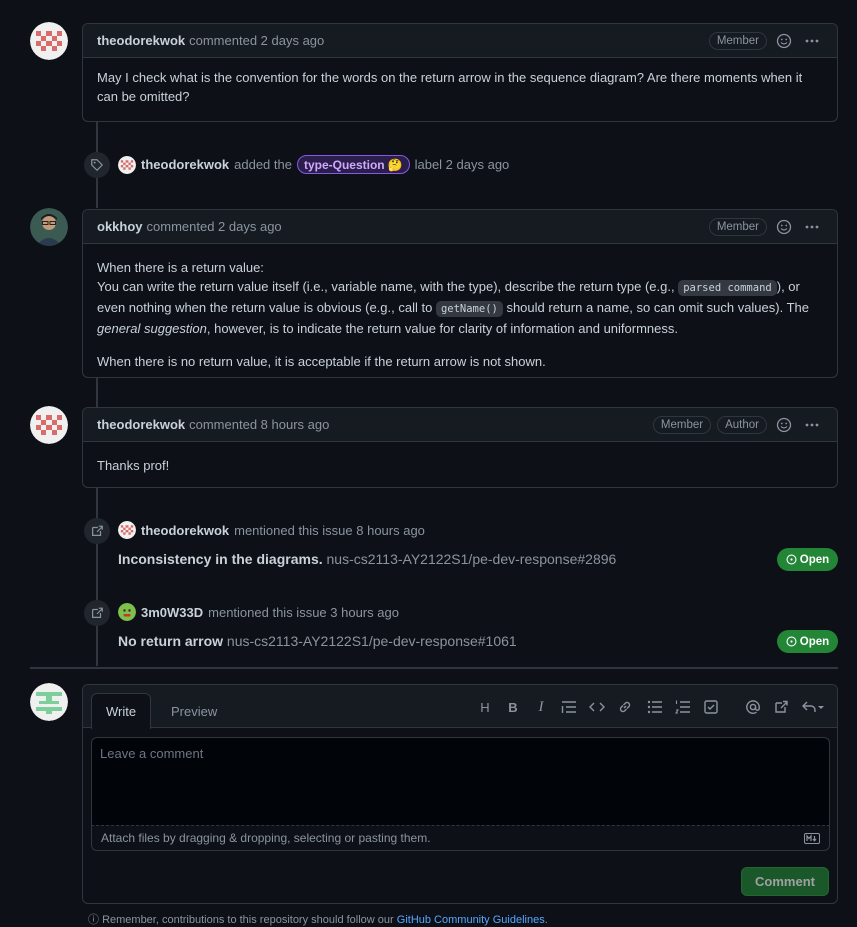  What do you see at coordinates (753, 707) in the screenshot?
I see `mention-icon` at bounding box center [753, 707].